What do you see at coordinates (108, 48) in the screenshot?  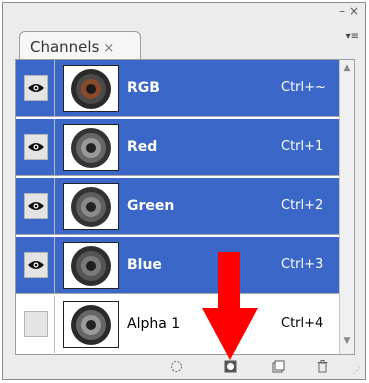 I see `tab-close-icon: ×` at bounding box center [108, 48].